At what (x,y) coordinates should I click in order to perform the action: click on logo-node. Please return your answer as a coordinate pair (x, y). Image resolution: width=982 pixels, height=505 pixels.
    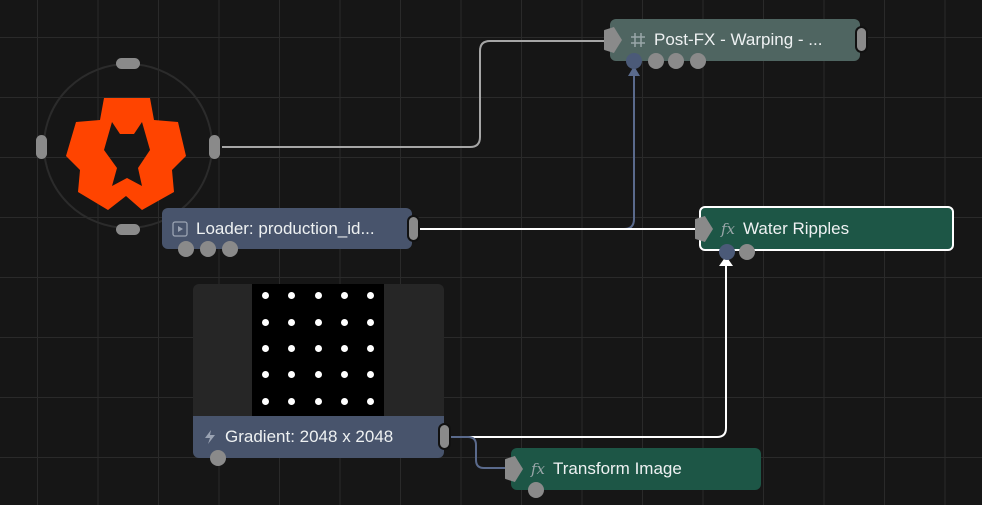
    Looking at the image, I should click on (128, 146).